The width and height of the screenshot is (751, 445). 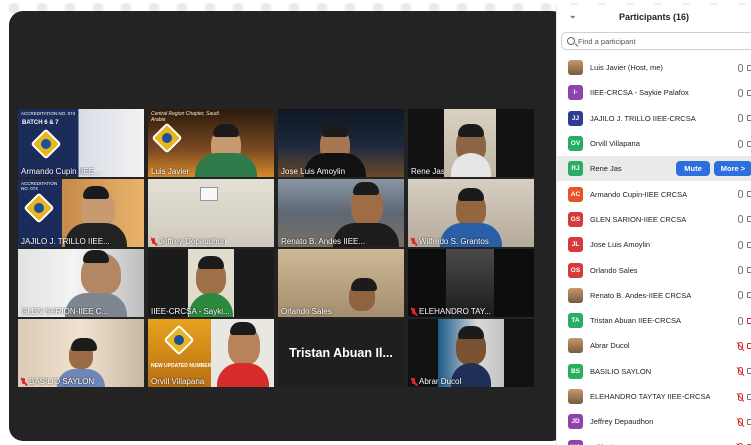 I want to click on search-input: Find a participant, so click(x=656, y=41).